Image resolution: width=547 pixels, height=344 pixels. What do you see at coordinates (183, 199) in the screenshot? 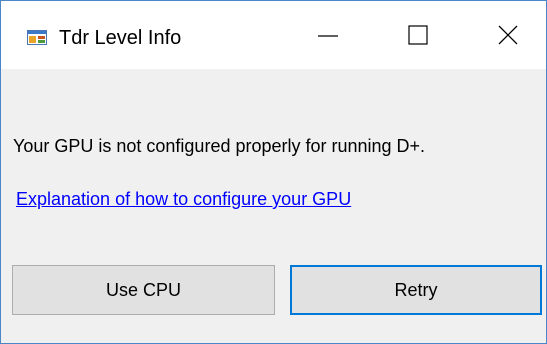
I see `gpu-configuration-help-link: Explanation of how to configure your GPU` at bounding box center [183, 199].